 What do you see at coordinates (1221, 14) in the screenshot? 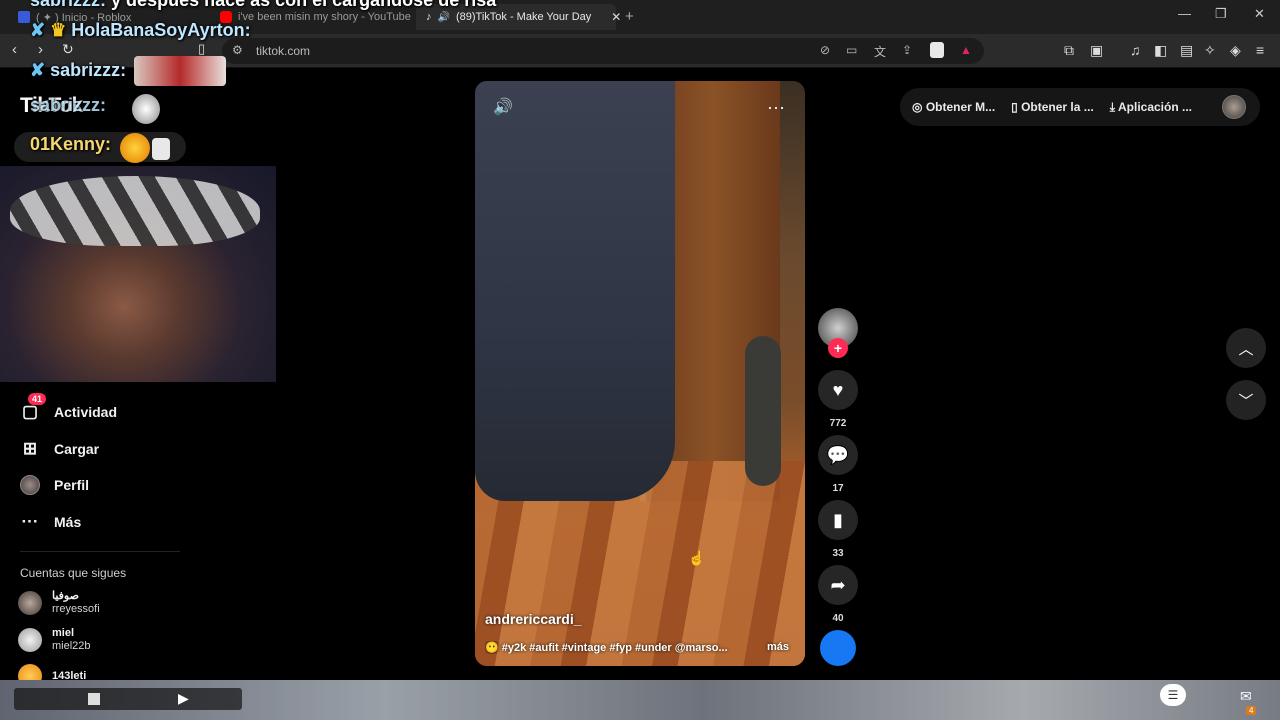
I see `maximize-button: ❐` at bounding box center [1221, 14].